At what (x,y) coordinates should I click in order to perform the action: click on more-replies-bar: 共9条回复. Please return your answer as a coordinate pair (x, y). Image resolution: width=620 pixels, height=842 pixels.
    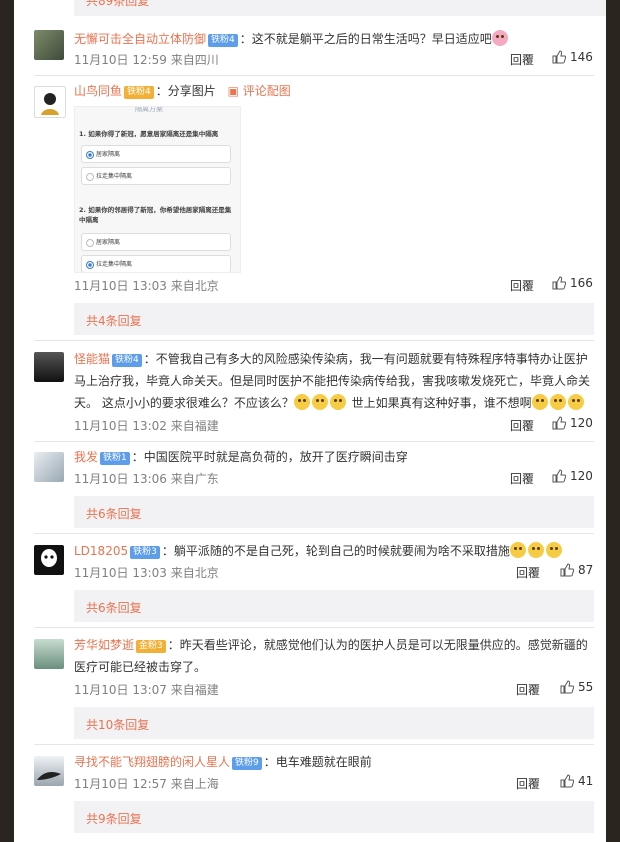
    Looking at the image, I should click on (334, 817).